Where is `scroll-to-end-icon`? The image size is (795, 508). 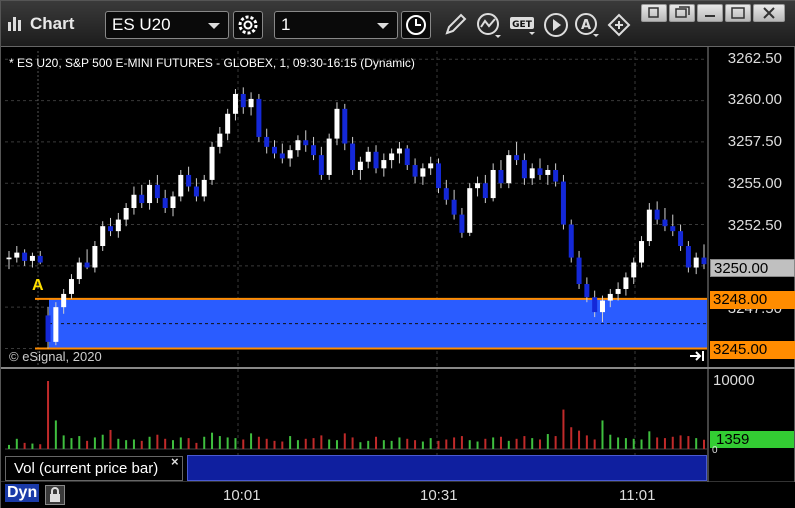 scroll-to-end-icon is located at coordinates (697, 356).